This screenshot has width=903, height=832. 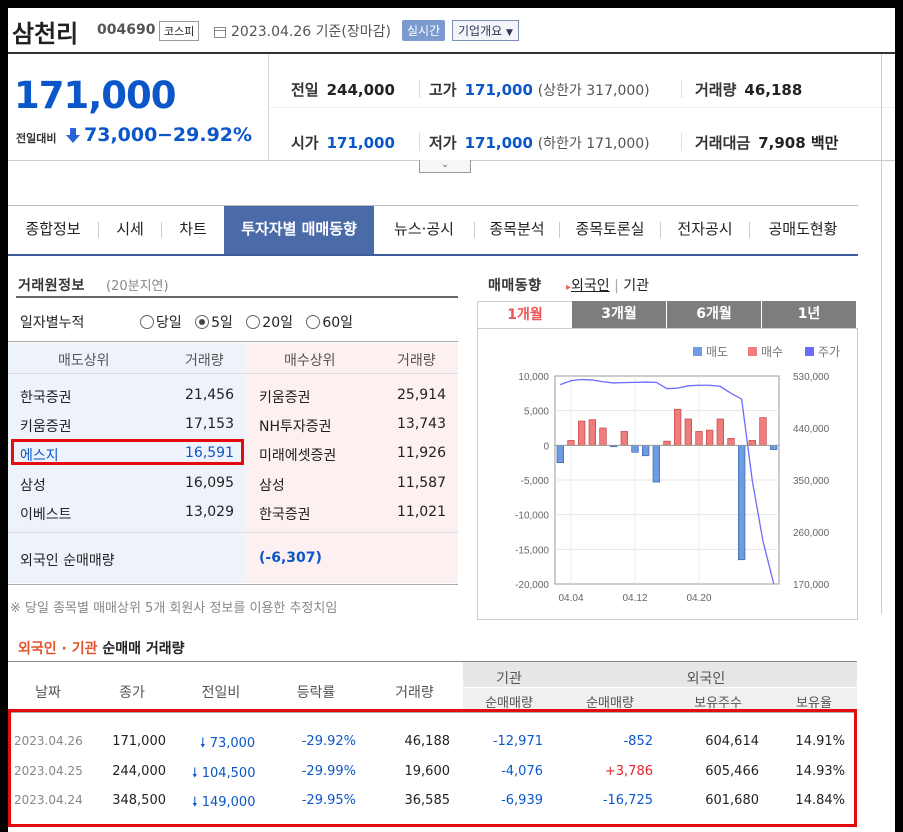 What do you see at coordinates (46, 398) in the screenshot?
I see `seller-name: 한국증권` at bounding box center [46, 398].